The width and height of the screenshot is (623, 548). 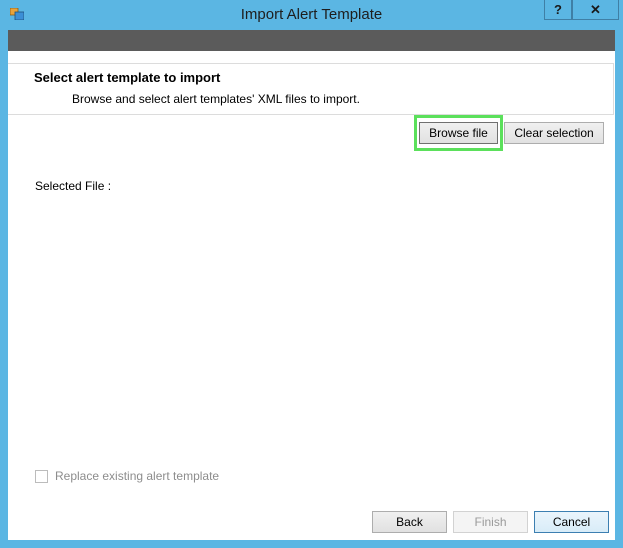 I want to click on header-title: Select alert template to import, so click(x=127, y=77).